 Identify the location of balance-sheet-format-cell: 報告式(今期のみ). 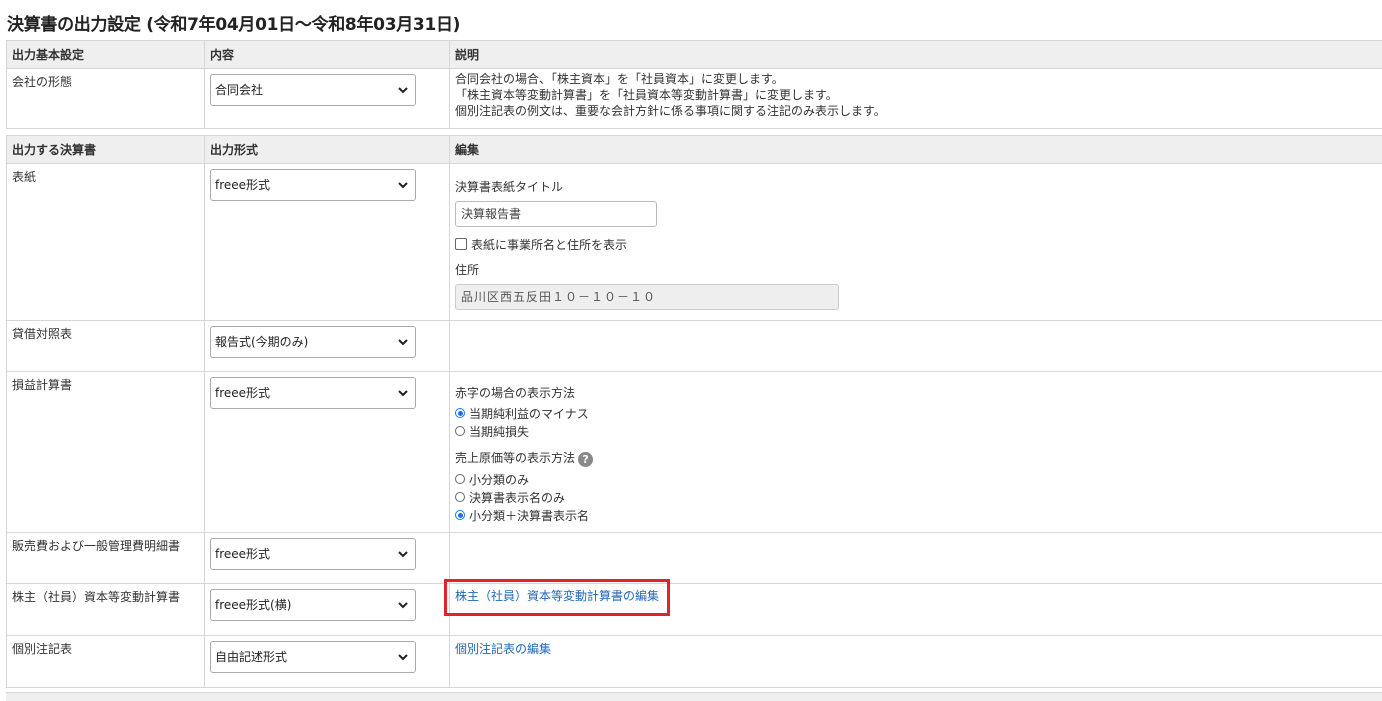
(327, 346).